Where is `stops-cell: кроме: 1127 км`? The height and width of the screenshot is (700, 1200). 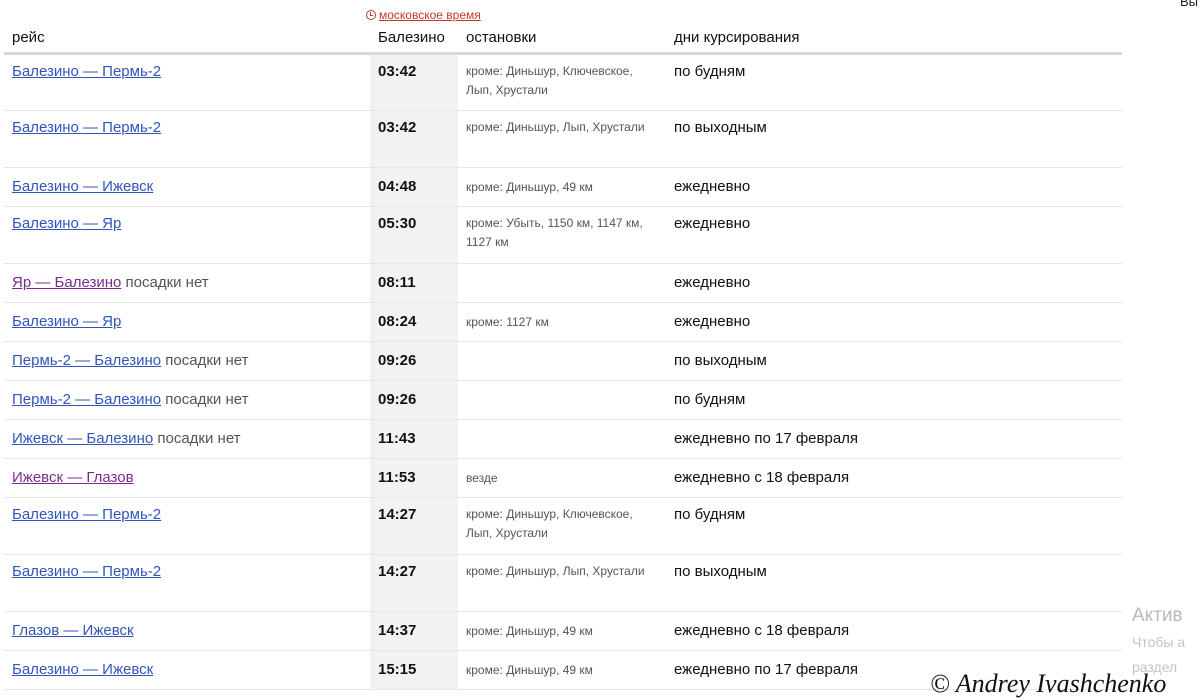 stops-cell: кроме: 1127 км is located at coordinates (562, 322).